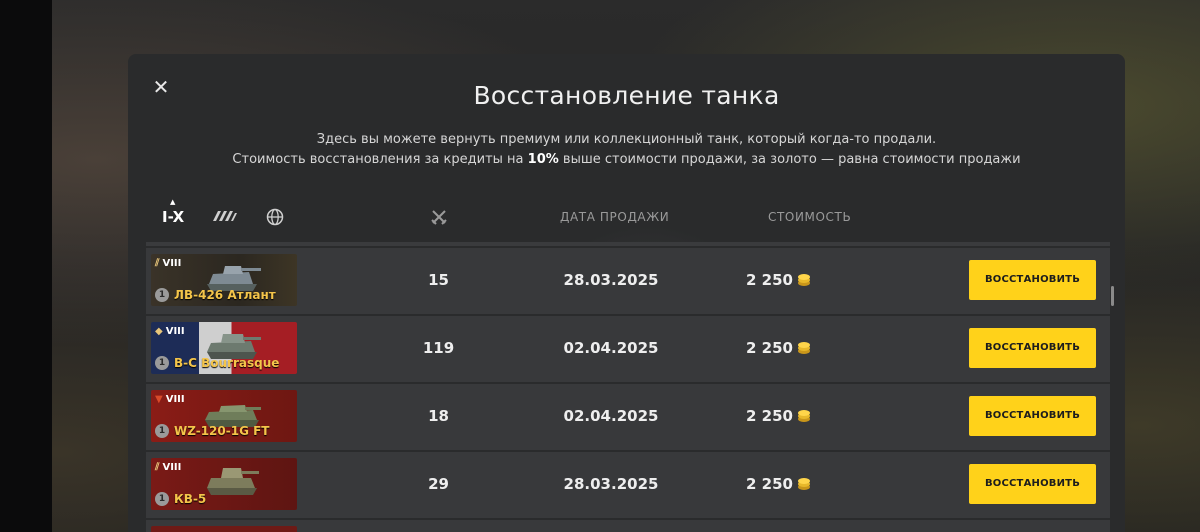 This screenshot has width=1200, height=532. I want to click on dialog-title: Восстановление танка, so click(626, 95).